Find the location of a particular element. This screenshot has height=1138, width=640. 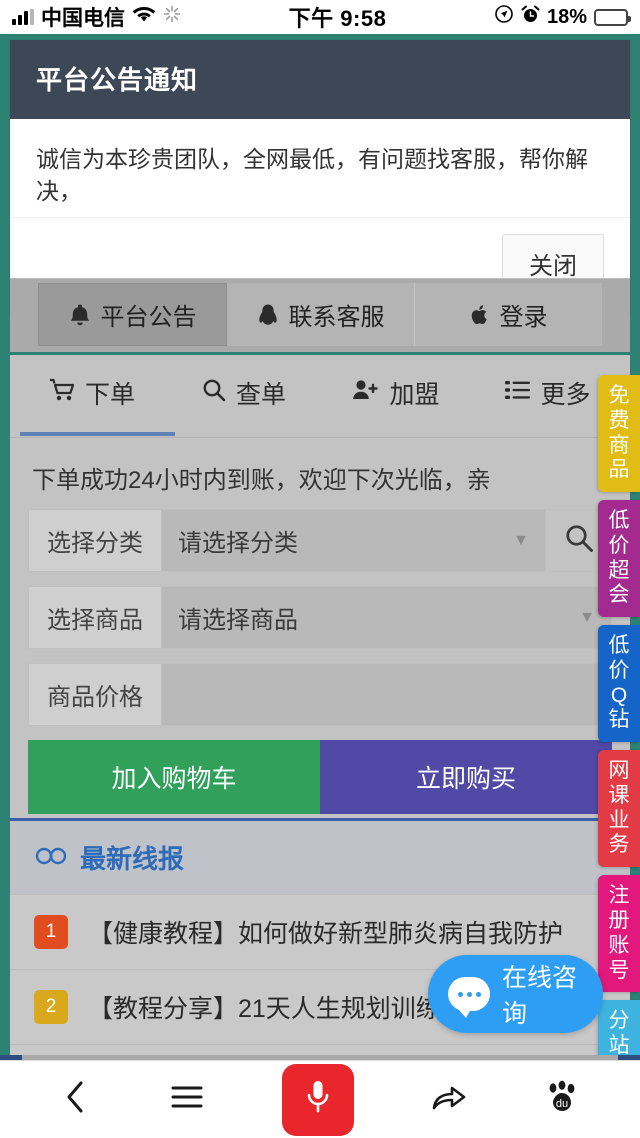

select-product-value: 请选择商品 is located at coordinates (238, 620).